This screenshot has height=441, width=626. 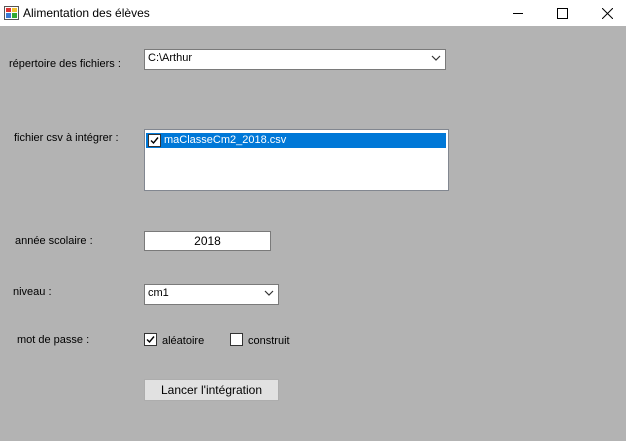 I want to click on level-label: niveau :, so click(x=32, y=292).